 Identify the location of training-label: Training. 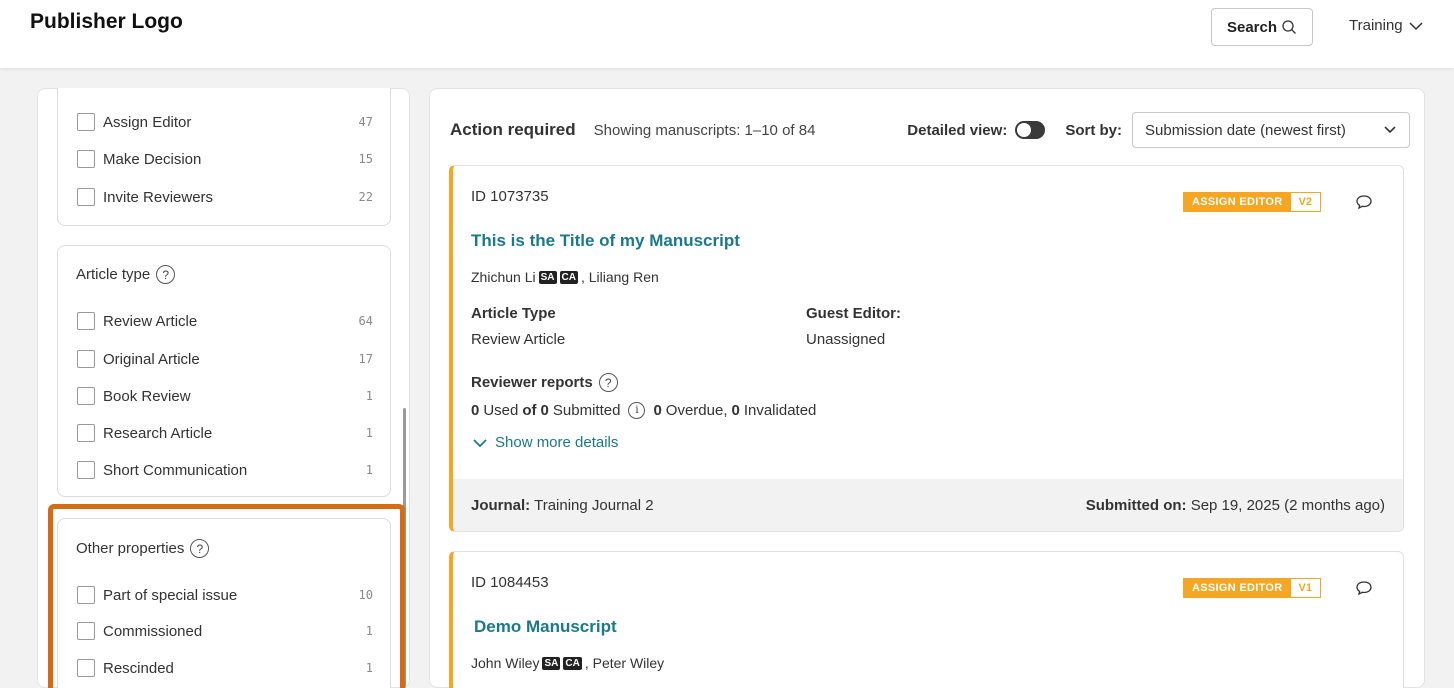
(1376, 25).